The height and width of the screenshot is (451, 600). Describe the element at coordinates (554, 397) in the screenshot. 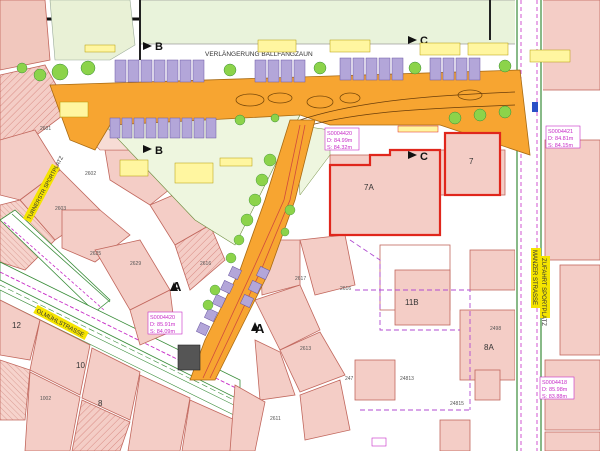

I see `measurement-4-s: S: 83.88m` at that location.